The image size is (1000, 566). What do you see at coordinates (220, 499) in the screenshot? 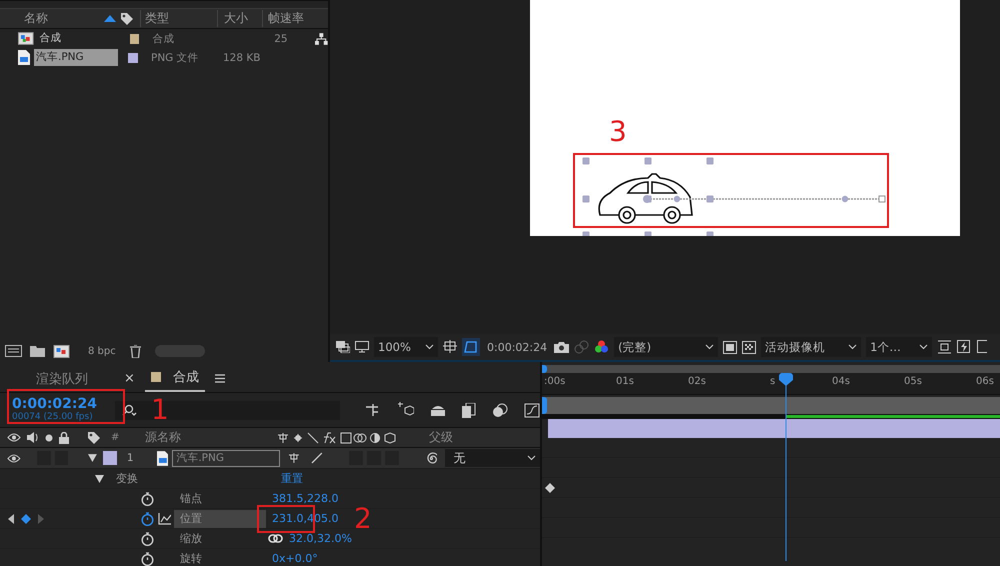
I see `property-name: 锚点` at bounding box center [220, 499].